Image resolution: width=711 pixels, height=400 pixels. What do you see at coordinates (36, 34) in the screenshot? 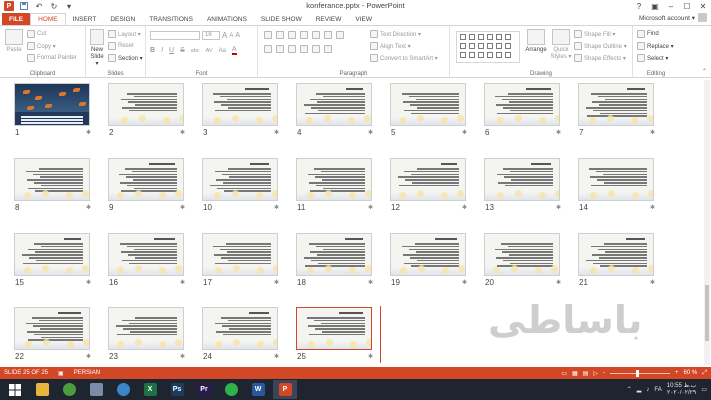
I see `cut-button: Cut` at bounding box center [36, 34].